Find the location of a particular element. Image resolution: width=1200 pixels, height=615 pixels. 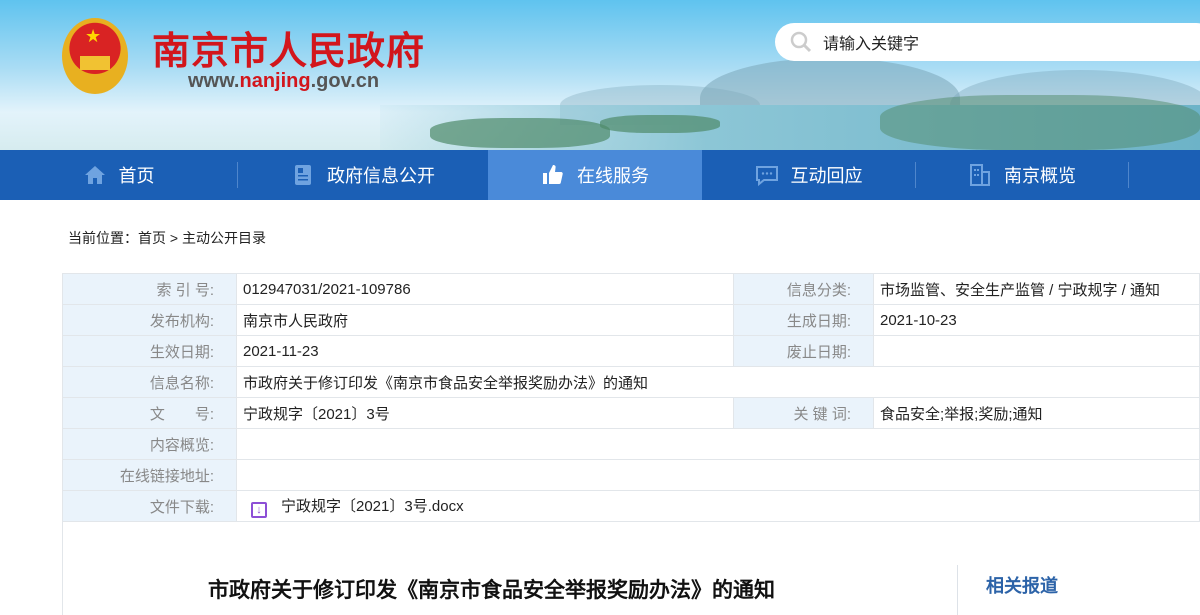

keywords: 食品安全;举报;奖励;通知 is located at coordinates (1036, 413).